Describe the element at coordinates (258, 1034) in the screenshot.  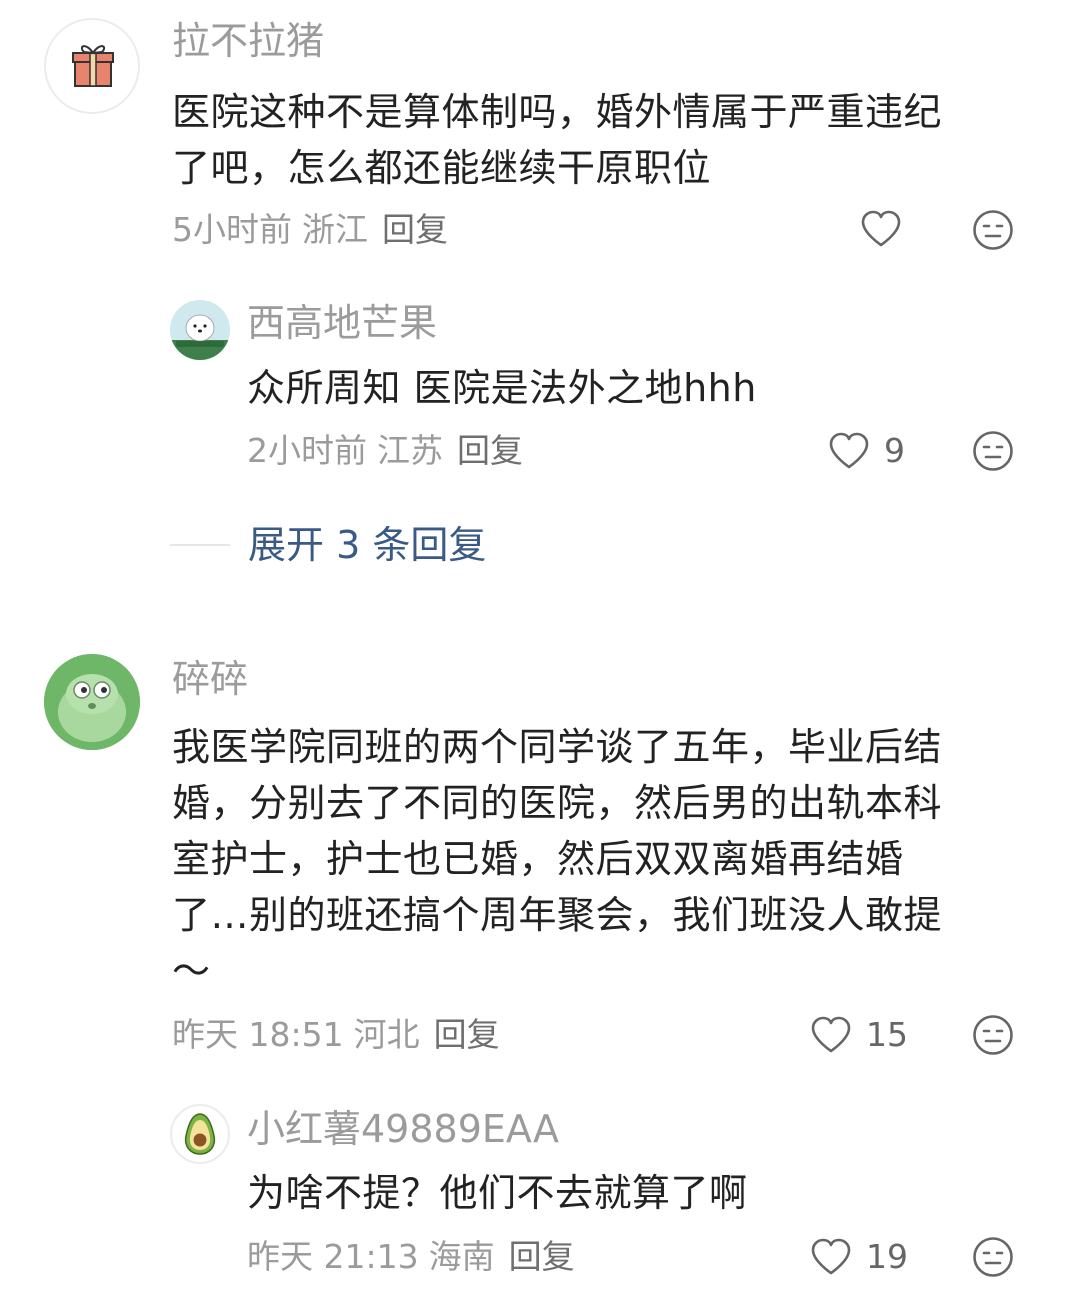
I see `comment-time: 昨天 18:51` at that location.